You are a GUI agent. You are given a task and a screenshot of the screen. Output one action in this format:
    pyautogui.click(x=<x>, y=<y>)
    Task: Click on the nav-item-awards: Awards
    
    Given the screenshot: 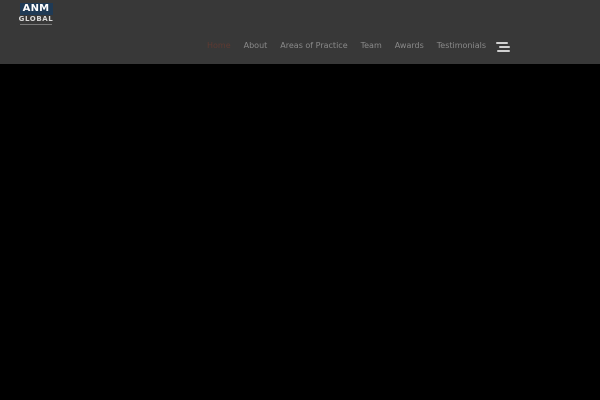 What is the action you would take?
    pyautogui.click(x=409, y=46)
    